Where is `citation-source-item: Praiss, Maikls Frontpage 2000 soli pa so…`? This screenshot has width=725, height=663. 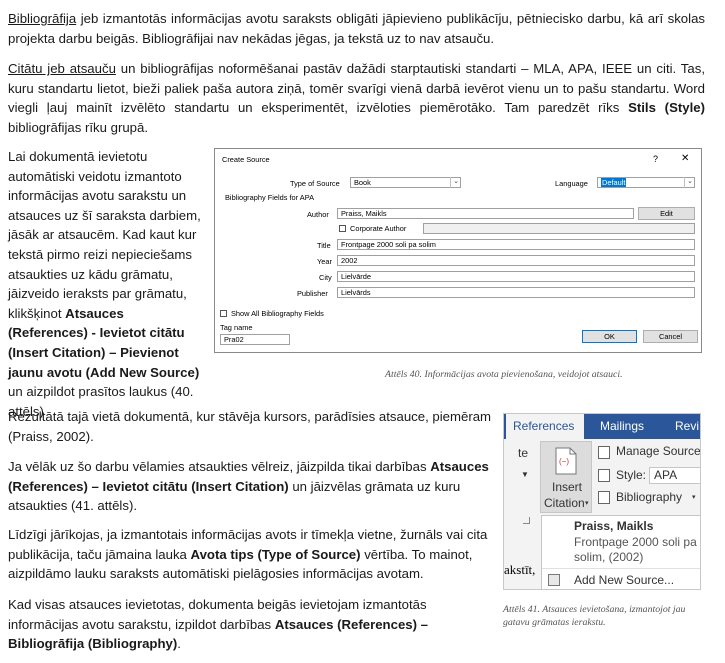 citation-source-item: Praiss, Maikls Frontpage 2000 soli pa so… is located at coordinates (621, 540).